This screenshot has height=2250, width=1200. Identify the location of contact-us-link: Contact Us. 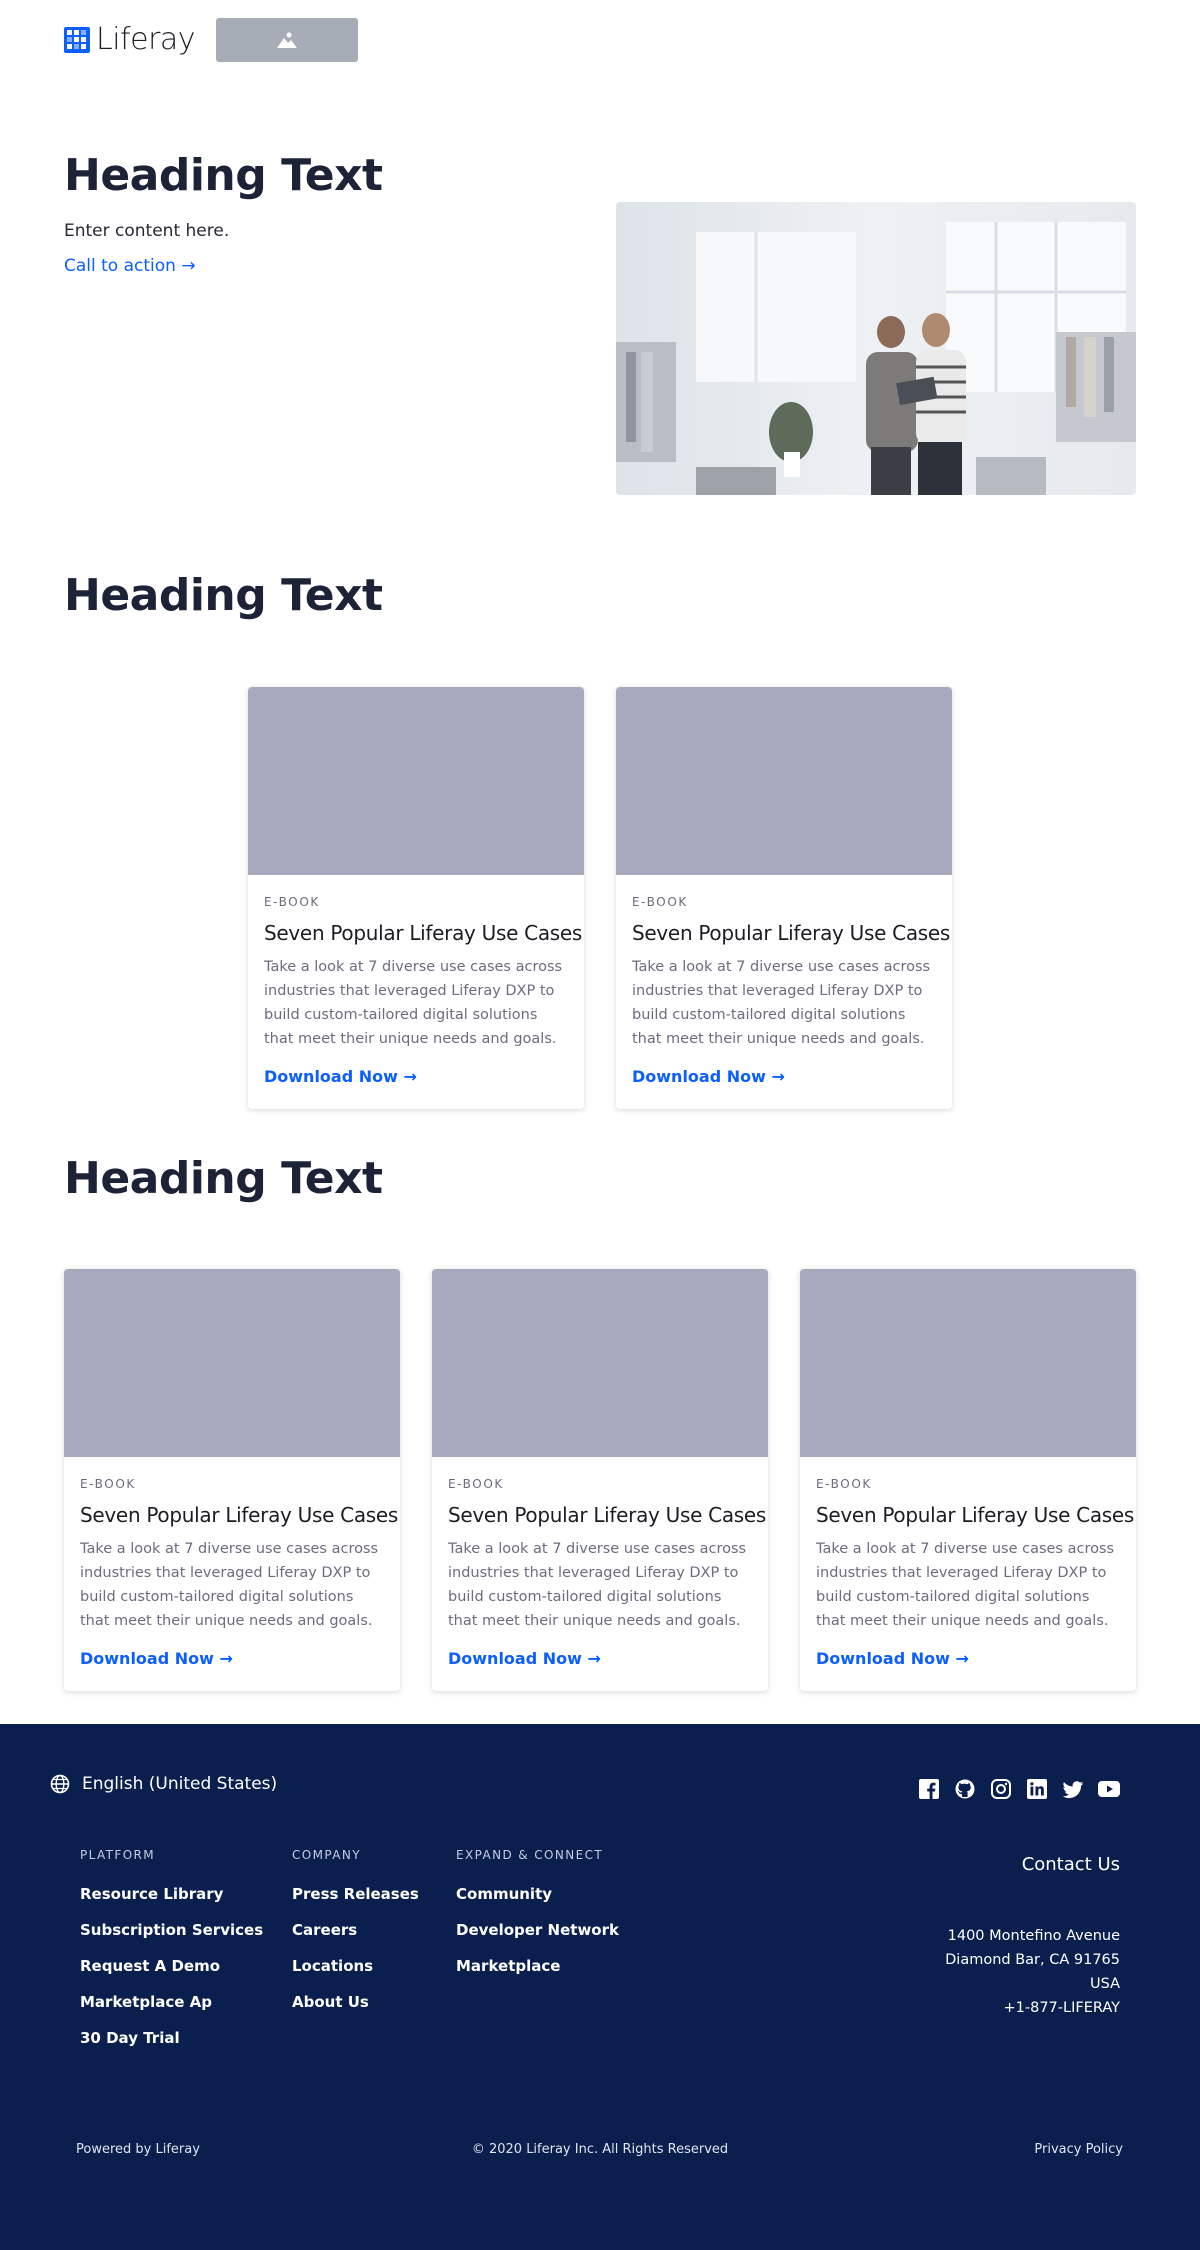
(1071, 1864).